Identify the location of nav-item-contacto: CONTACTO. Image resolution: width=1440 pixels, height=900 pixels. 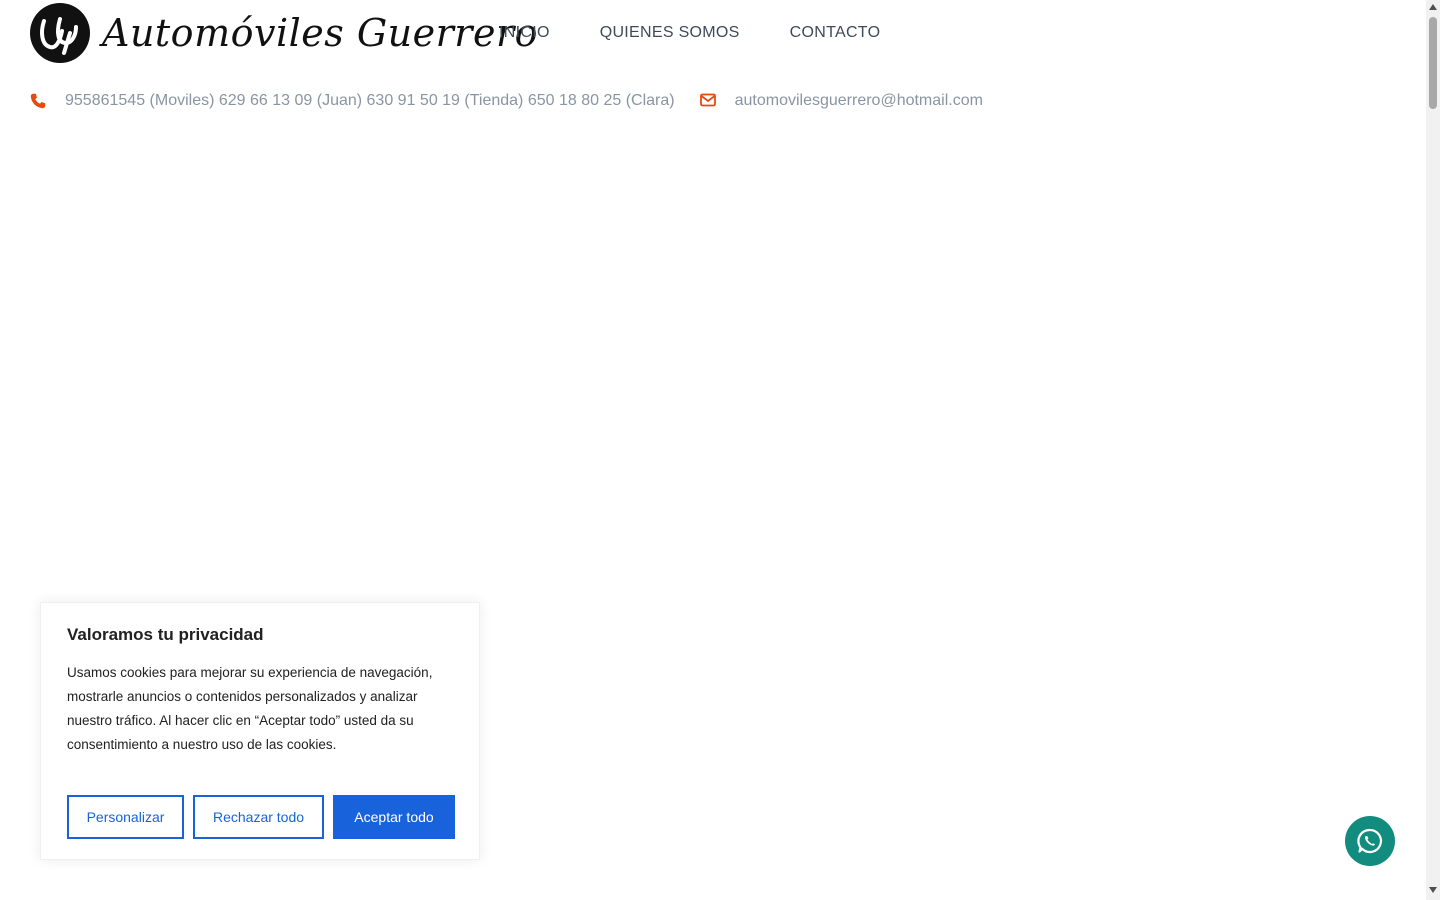
(835, 33).